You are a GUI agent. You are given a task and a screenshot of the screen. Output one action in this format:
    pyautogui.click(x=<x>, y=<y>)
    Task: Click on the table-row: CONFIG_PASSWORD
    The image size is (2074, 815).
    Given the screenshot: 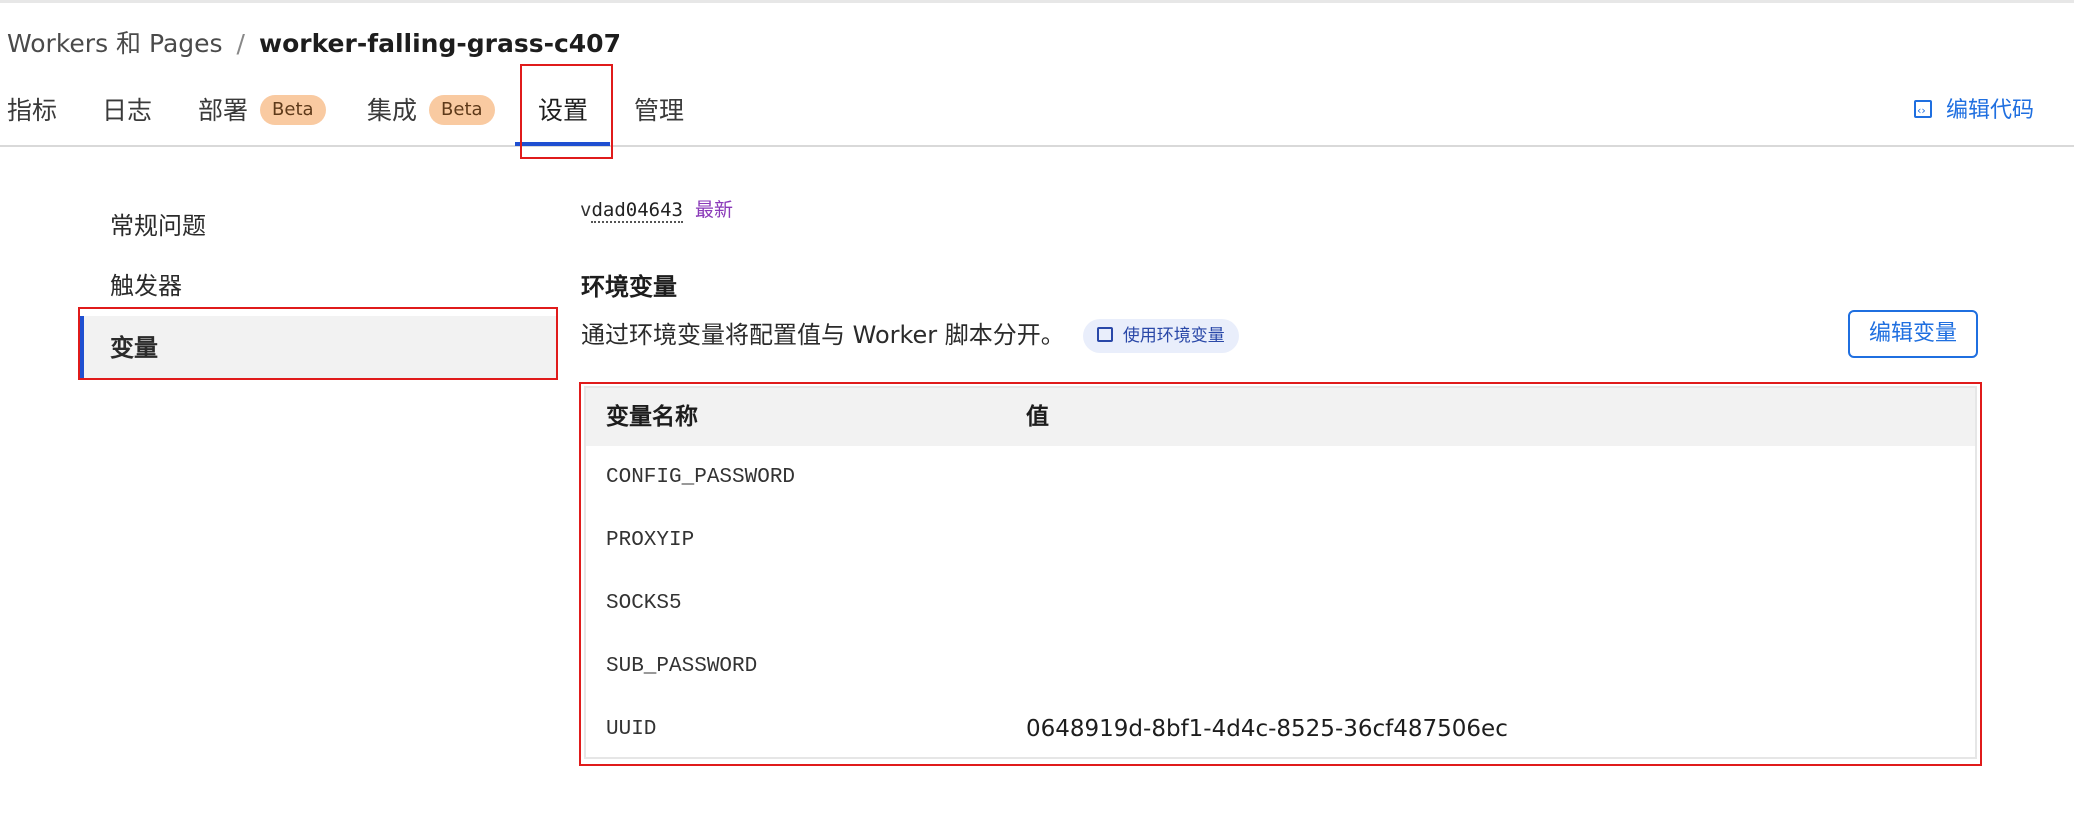 What is the action you would take?
    pyautogui.click(x=1280, y=477)
    